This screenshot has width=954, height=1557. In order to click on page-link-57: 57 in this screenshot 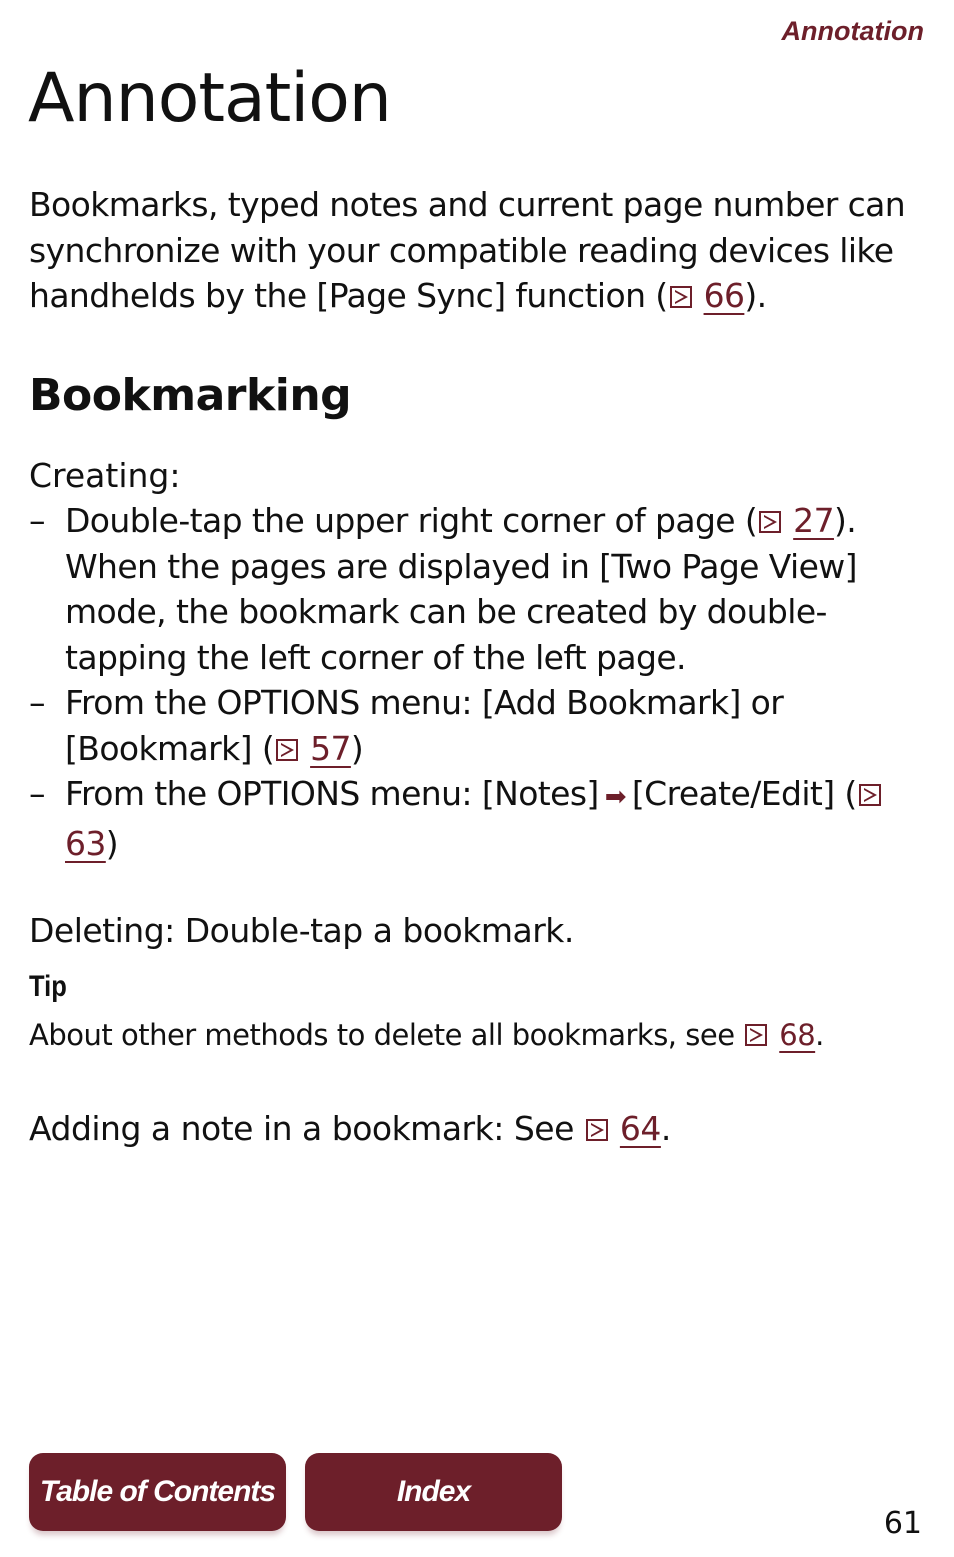, I will do `click(330, 748)`.